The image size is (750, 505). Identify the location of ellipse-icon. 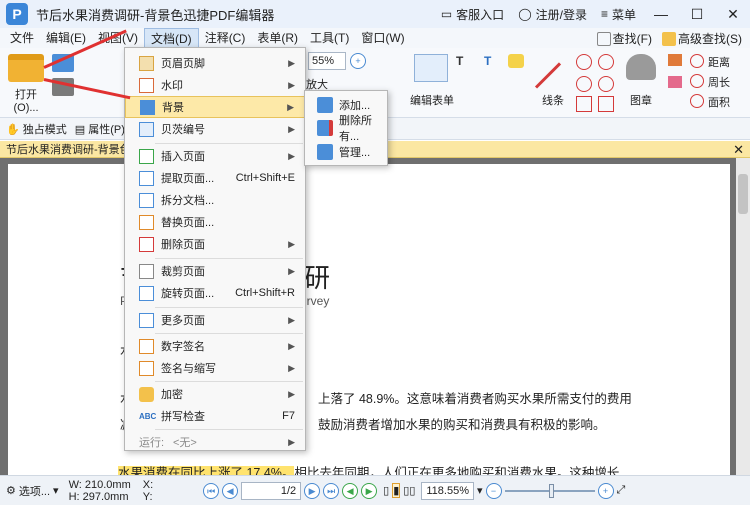
(584, 84).